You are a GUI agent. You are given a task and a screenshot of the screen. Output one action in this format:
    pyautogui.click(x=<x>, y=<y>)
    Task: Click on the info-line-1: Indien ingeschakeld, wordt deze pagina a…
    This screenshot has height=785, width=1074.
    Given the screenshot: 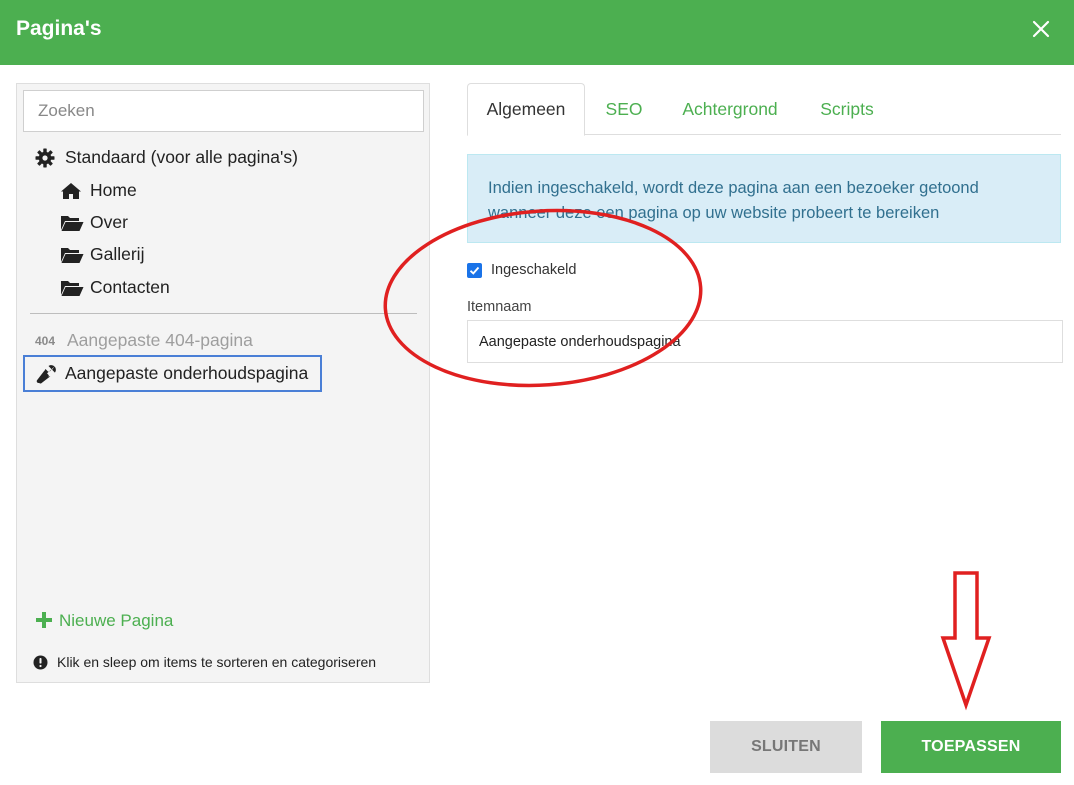 What is the action you would take?
    pyautogui.click(x=733, y=188)
    